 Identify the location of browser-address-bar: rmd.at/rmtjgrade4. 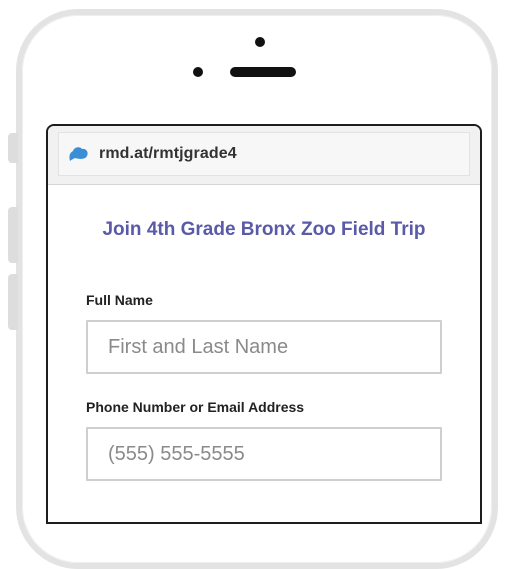
(264, 155).